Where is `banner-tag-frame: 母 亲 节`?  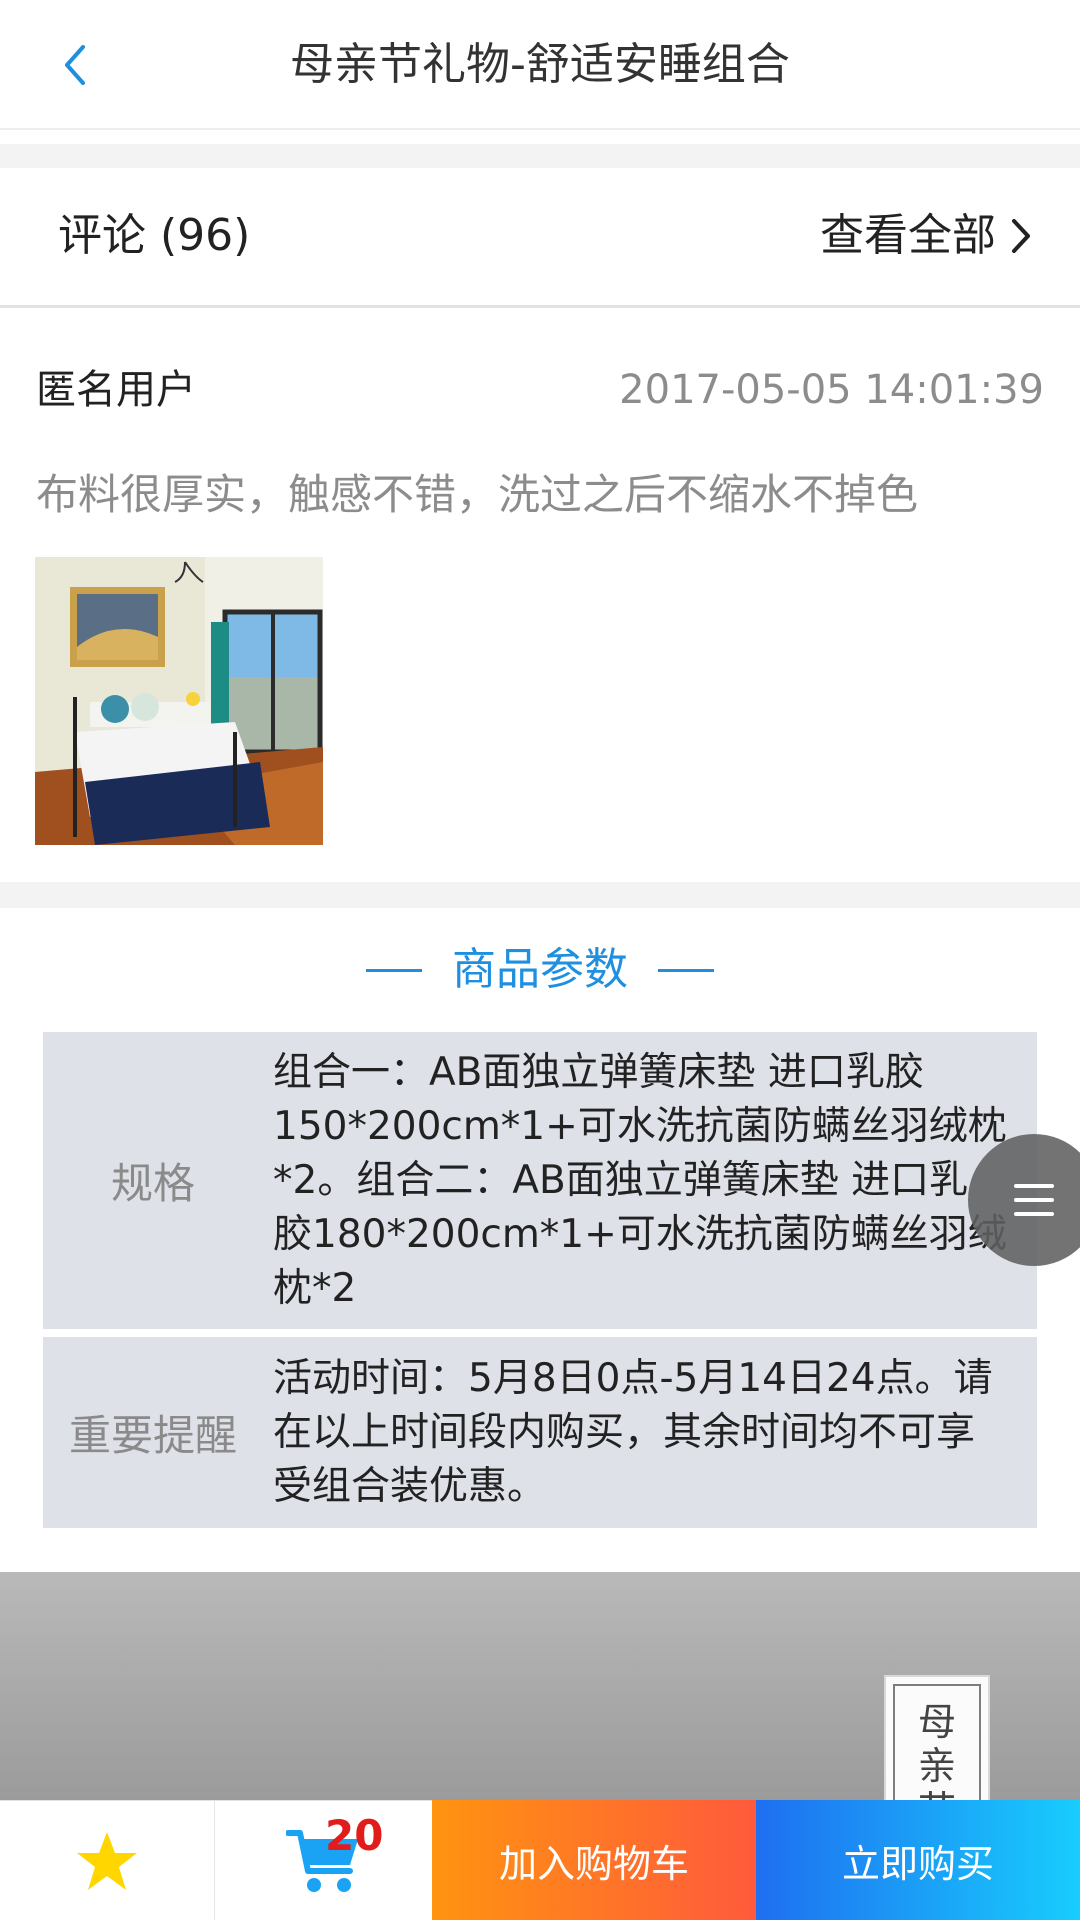 banner-tag-frame: 母 亲 节 is located at coordinates (937, 1742).